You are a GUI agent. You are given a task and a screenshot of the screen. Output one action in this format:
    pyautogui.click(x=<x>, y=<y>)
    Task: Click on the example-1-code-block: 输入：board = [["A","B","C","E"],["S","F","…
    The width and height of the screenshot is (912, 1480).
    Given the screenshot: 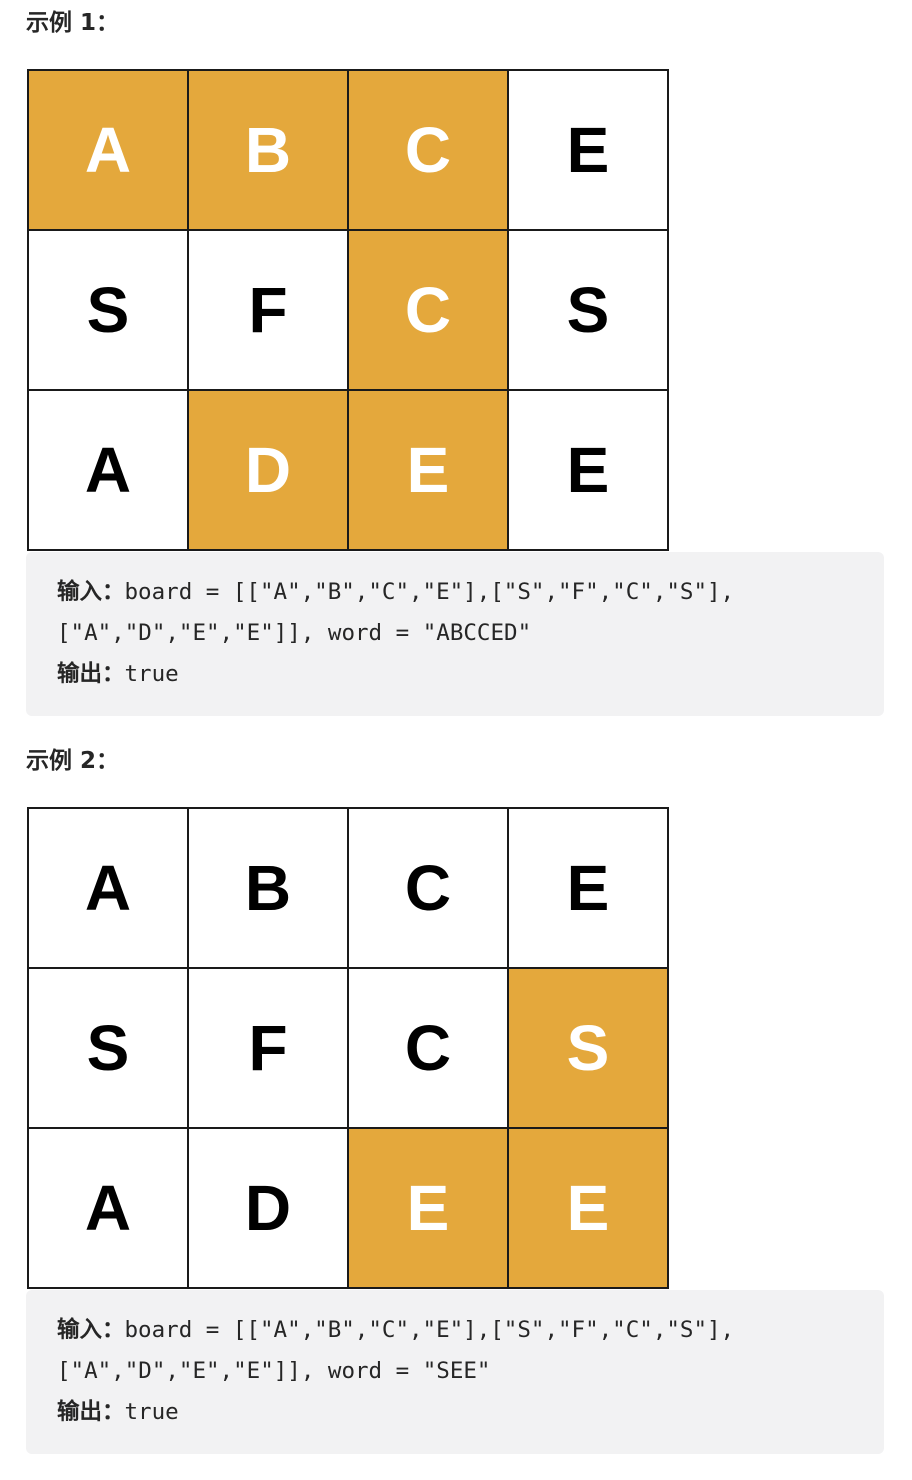 What is the action you would take?
    pyautogui.click(x=455, y=634)
    